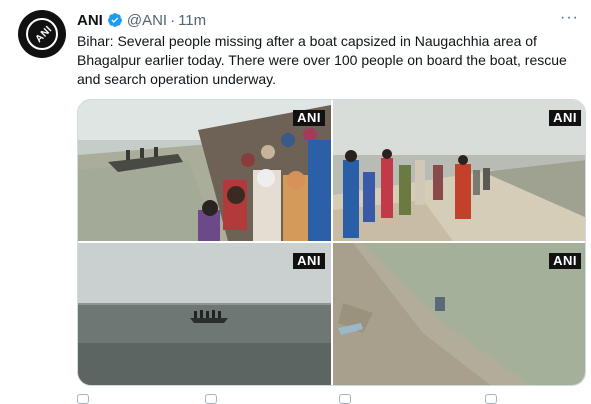 The width and height of the screenshot is (591, 404). I want to click on author-avatar: ANI, so click(42, 34).